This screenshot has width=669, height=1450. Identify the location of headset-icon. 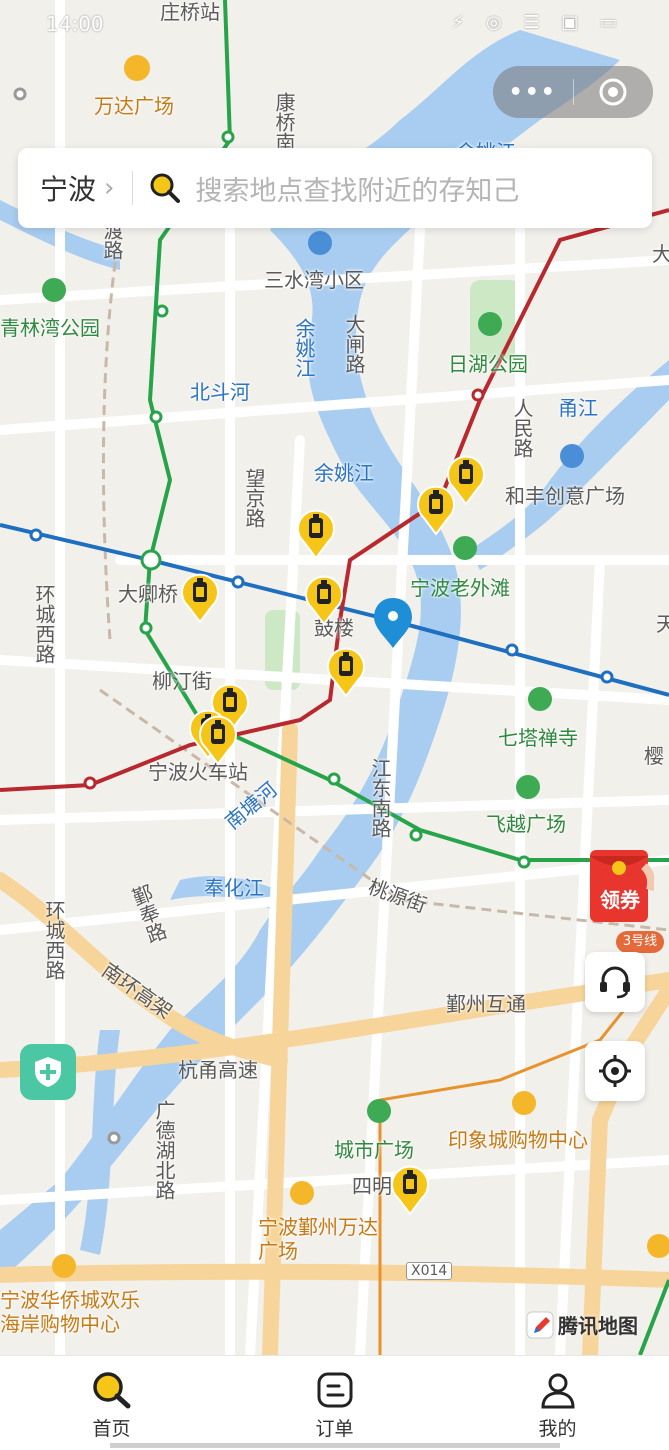
(615, 982).